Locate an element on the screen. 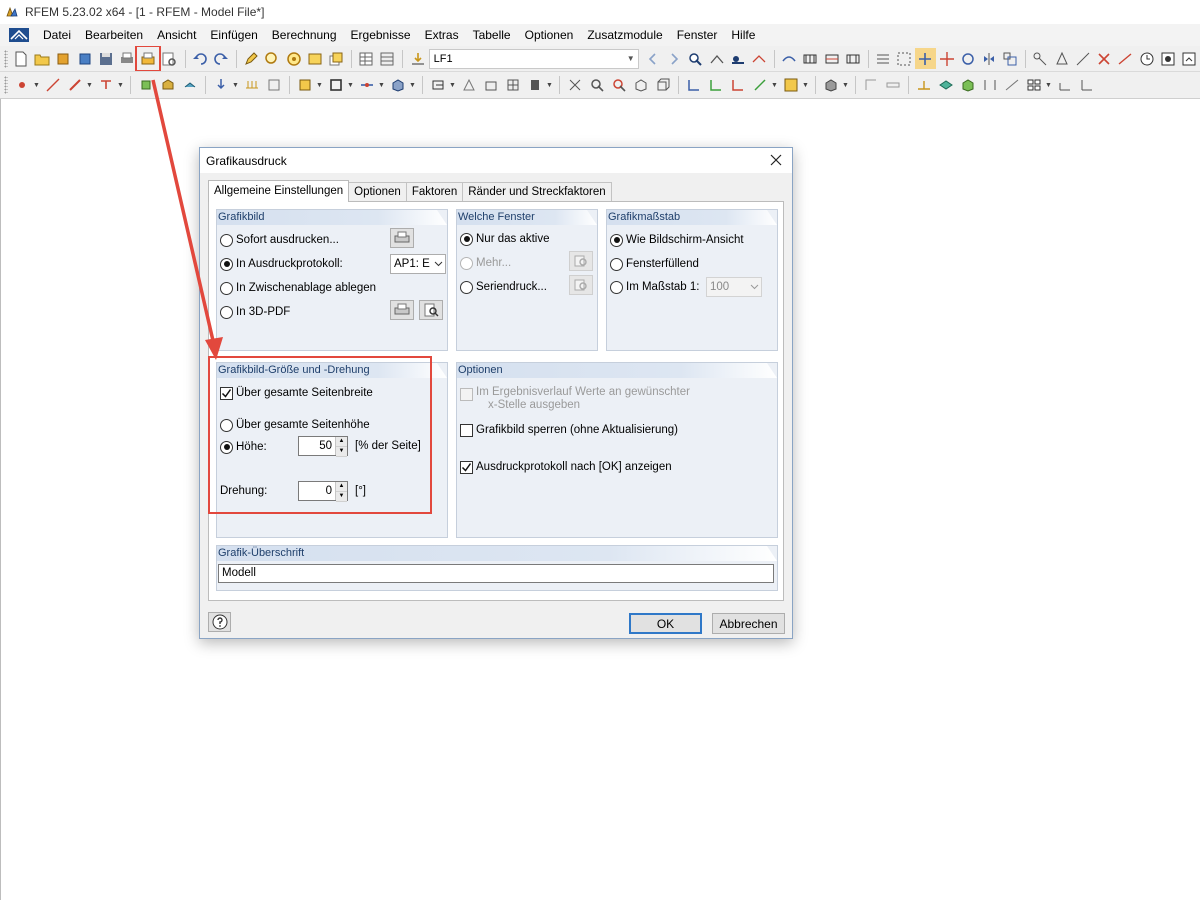 This screenshot has height=900, width=1200. caption-input: Modell is located at coordinates (496, 573).